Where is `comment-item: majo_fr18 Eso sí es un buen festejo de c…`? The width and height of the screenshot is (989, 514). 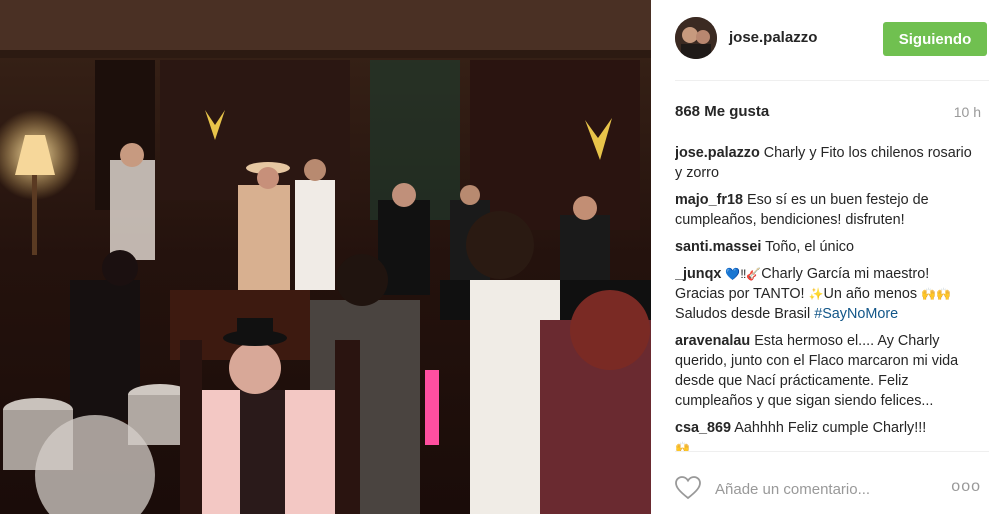 comment-item: majo_fr18 Eso sí es un buen festejo de c… is located at coordinates (825, 210).